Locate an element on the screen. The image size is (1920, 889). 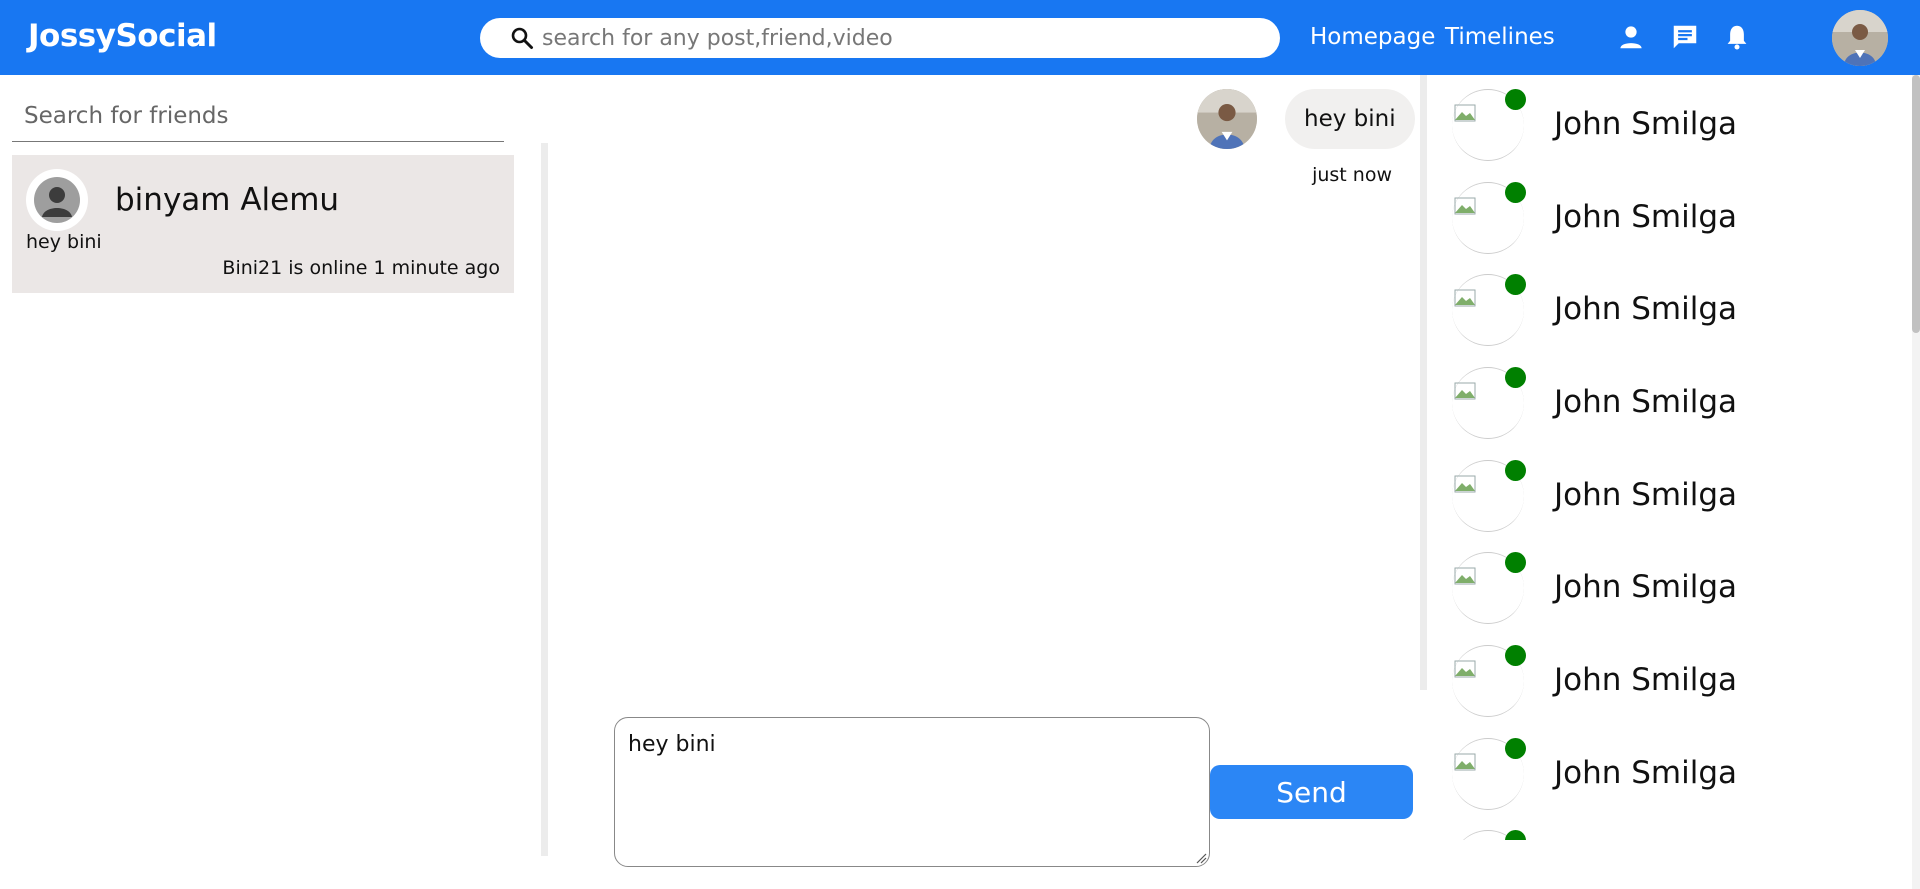
top-bar: JossySocial Homepage Timelines is located at coordinates (960, 37).